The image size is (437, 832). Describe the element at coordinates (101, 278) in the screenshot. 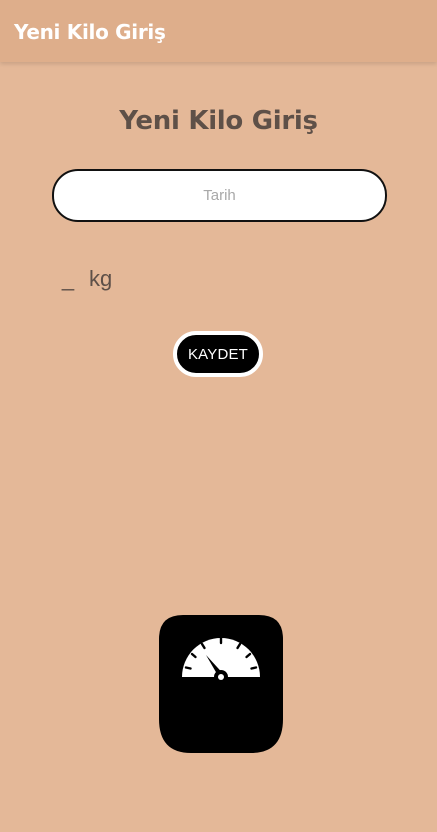

I see `weight-unit-label: kg` at that location.